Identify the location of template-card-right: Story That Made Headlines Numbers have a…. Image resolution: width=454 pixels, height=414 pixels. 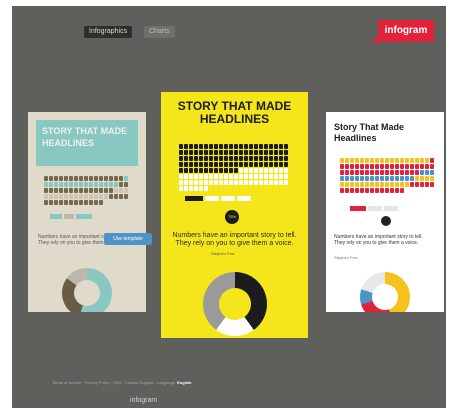
(385, 212).